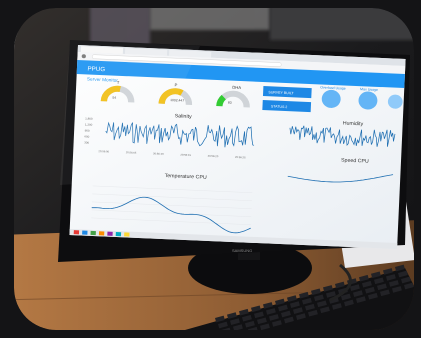 This screenshot has height=338, width=421. What do you see at coordinates (242, 250) in the screenshot?
I see `monitor-logo: SAMSUNG` at bounding box center [242, 250].